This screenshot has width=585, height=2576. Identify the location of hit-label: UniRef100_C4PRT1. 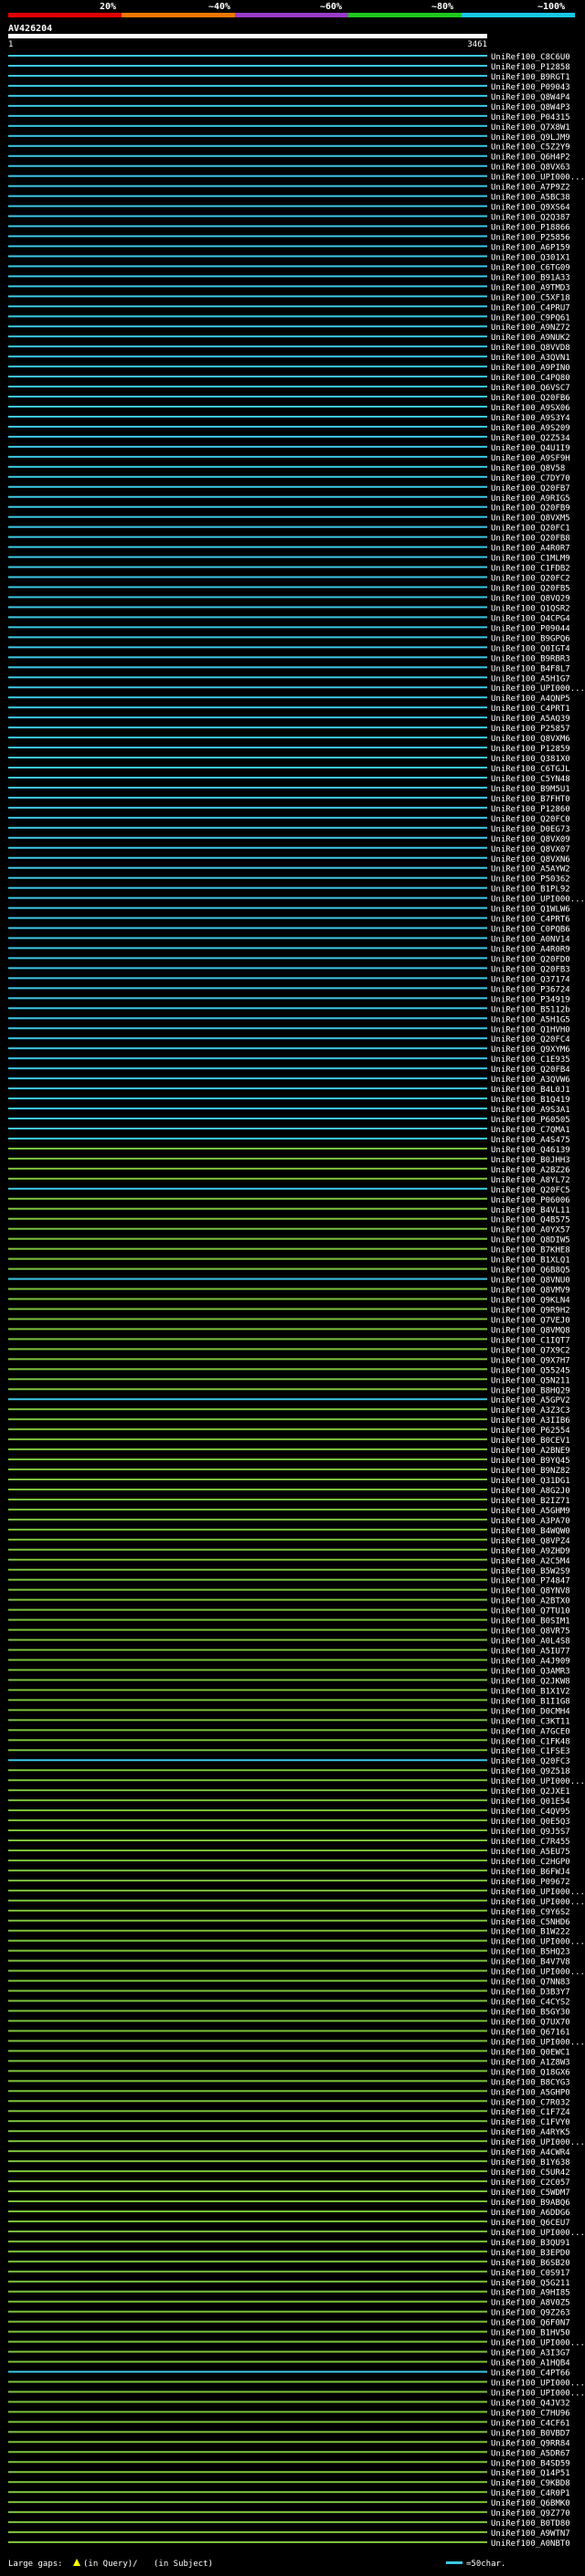
(531, 709).